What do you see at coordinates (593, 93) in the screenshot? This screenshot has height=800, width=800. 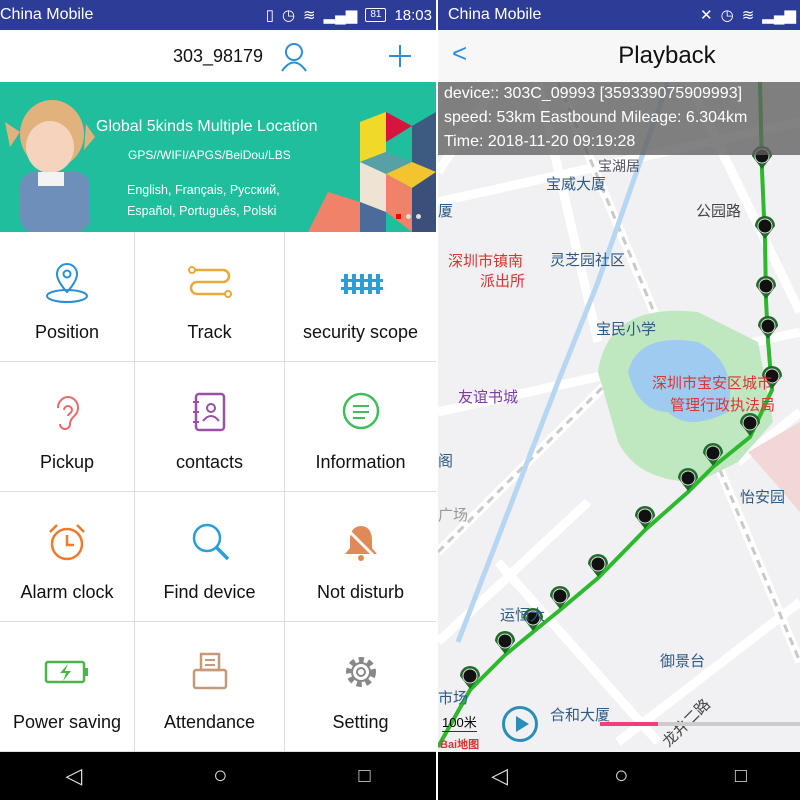 I see `device-id: device:: 303C_09993 [359339075909993]` at bounding box center [593, 93].